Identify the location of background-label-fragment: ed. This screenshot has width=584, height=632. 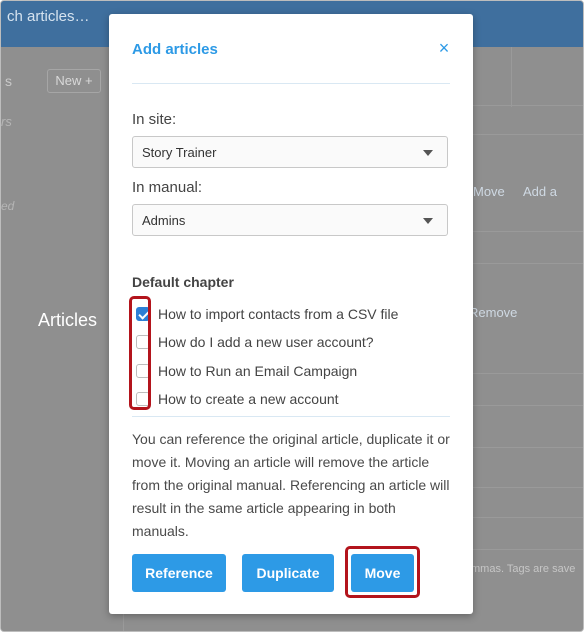
(8, 206).